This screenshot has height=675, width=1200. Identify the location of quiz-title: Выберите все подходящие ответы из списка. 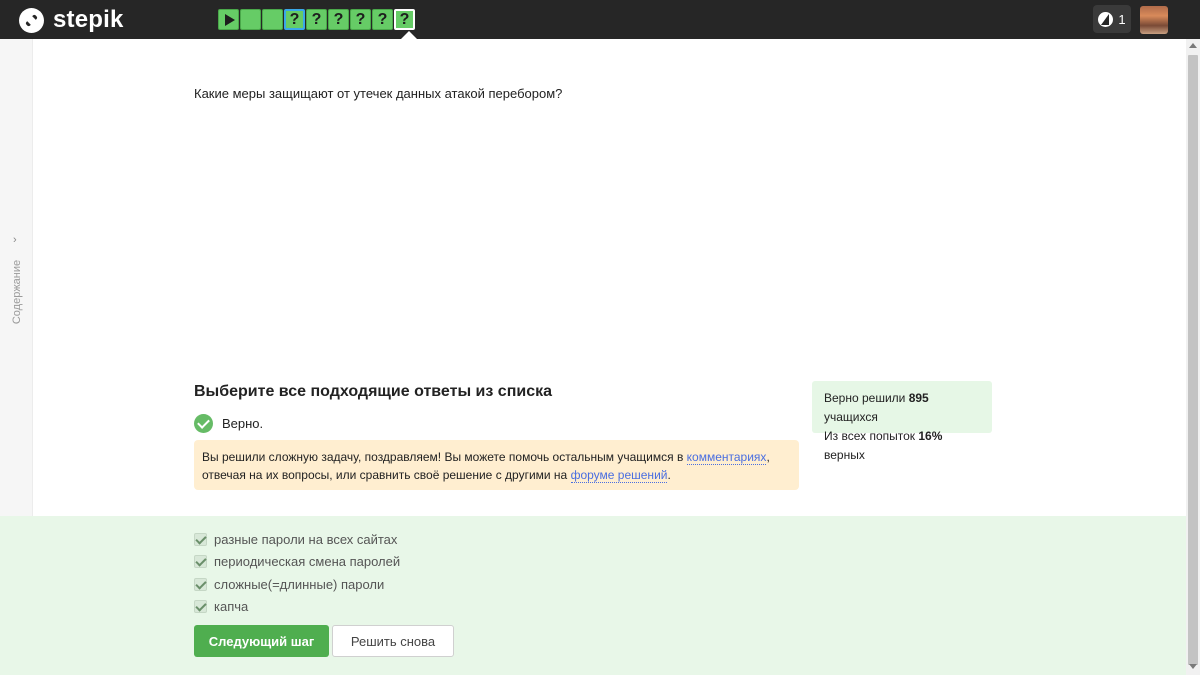
(373, 391).